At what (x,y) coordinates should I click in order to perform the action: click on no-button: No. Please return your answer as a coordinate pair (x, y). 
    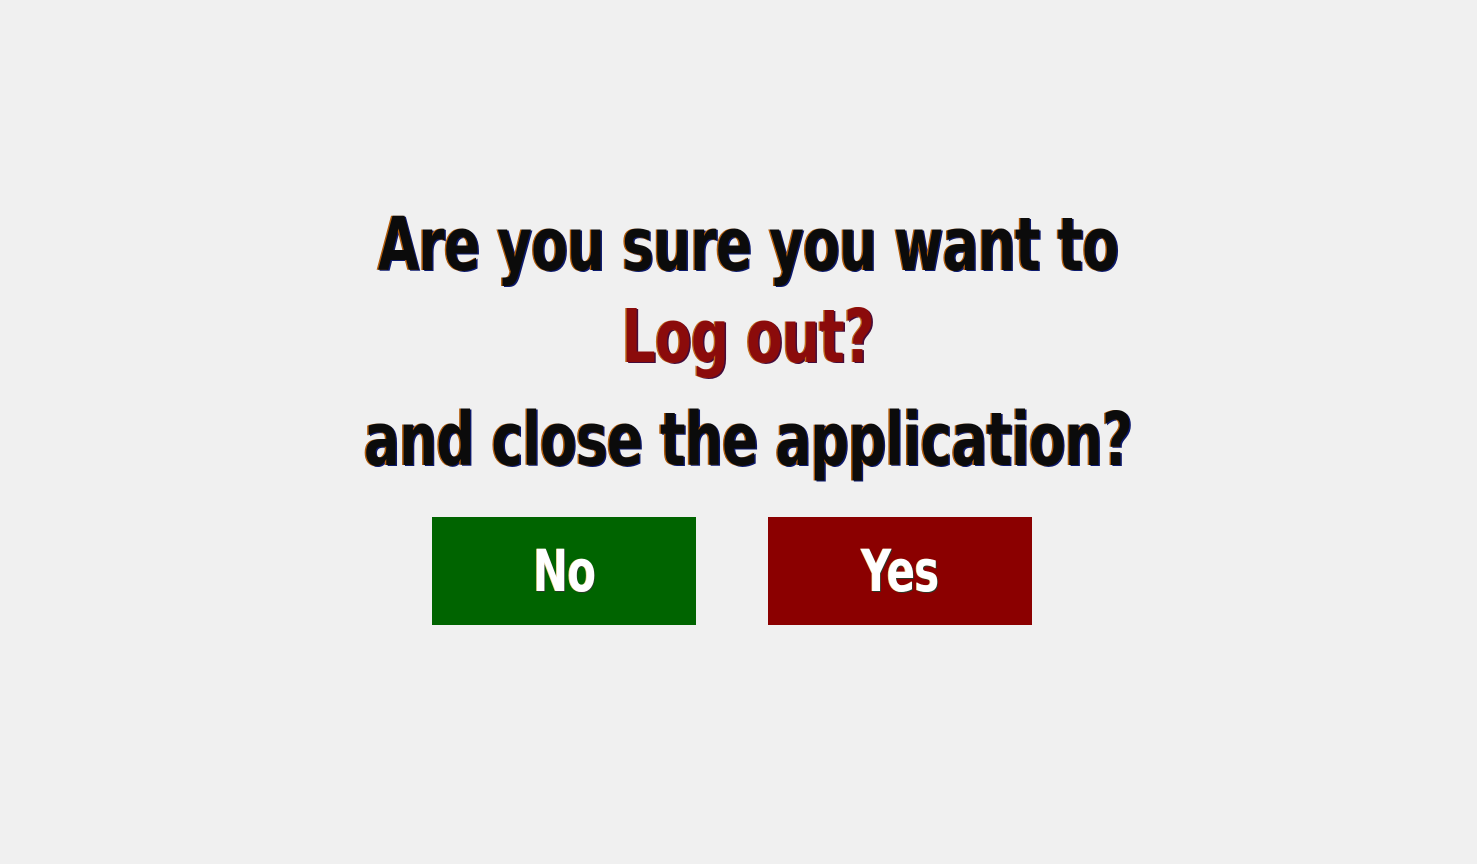
    Looking at the image, I should click on (564, 571).